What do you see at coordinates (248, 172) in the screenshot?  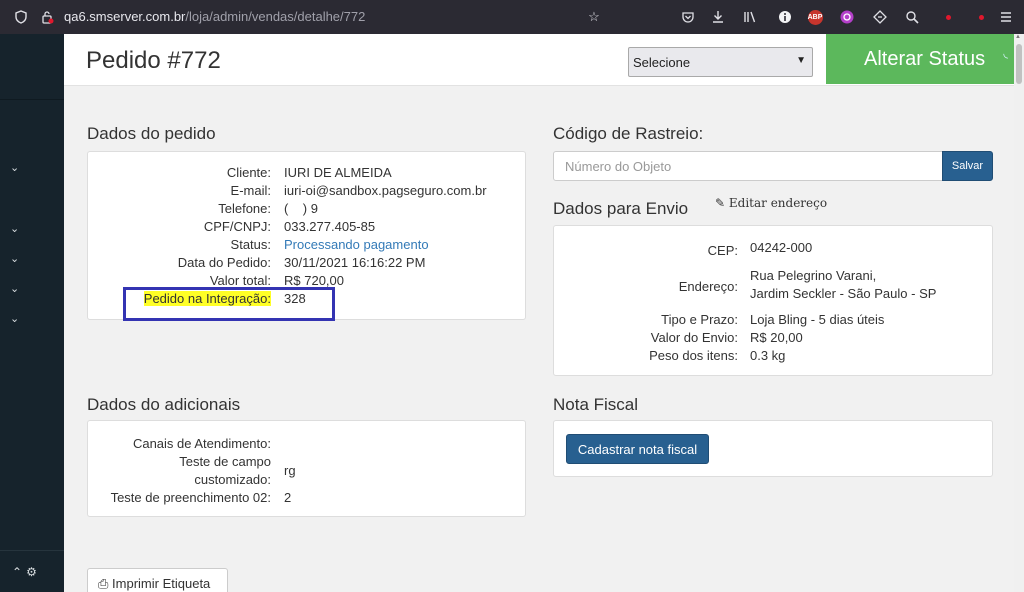 I see `cliente-label: Cliente:` at bounding box center [248, 172].